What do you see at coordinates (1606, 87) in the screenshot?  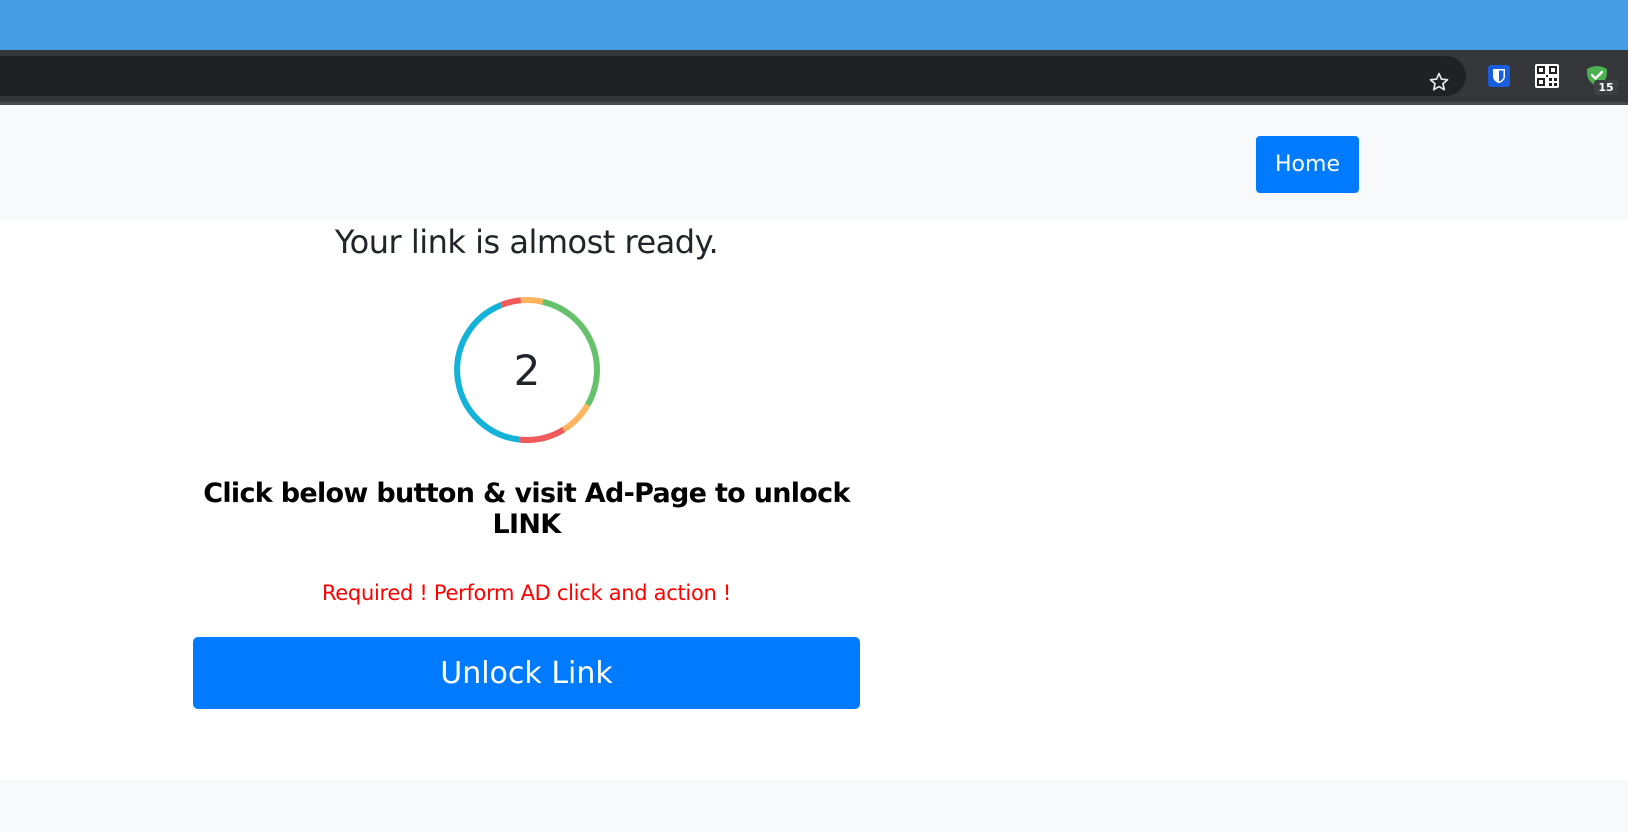 I see `extension-badge: 15` at bounding box center [1606, 87].